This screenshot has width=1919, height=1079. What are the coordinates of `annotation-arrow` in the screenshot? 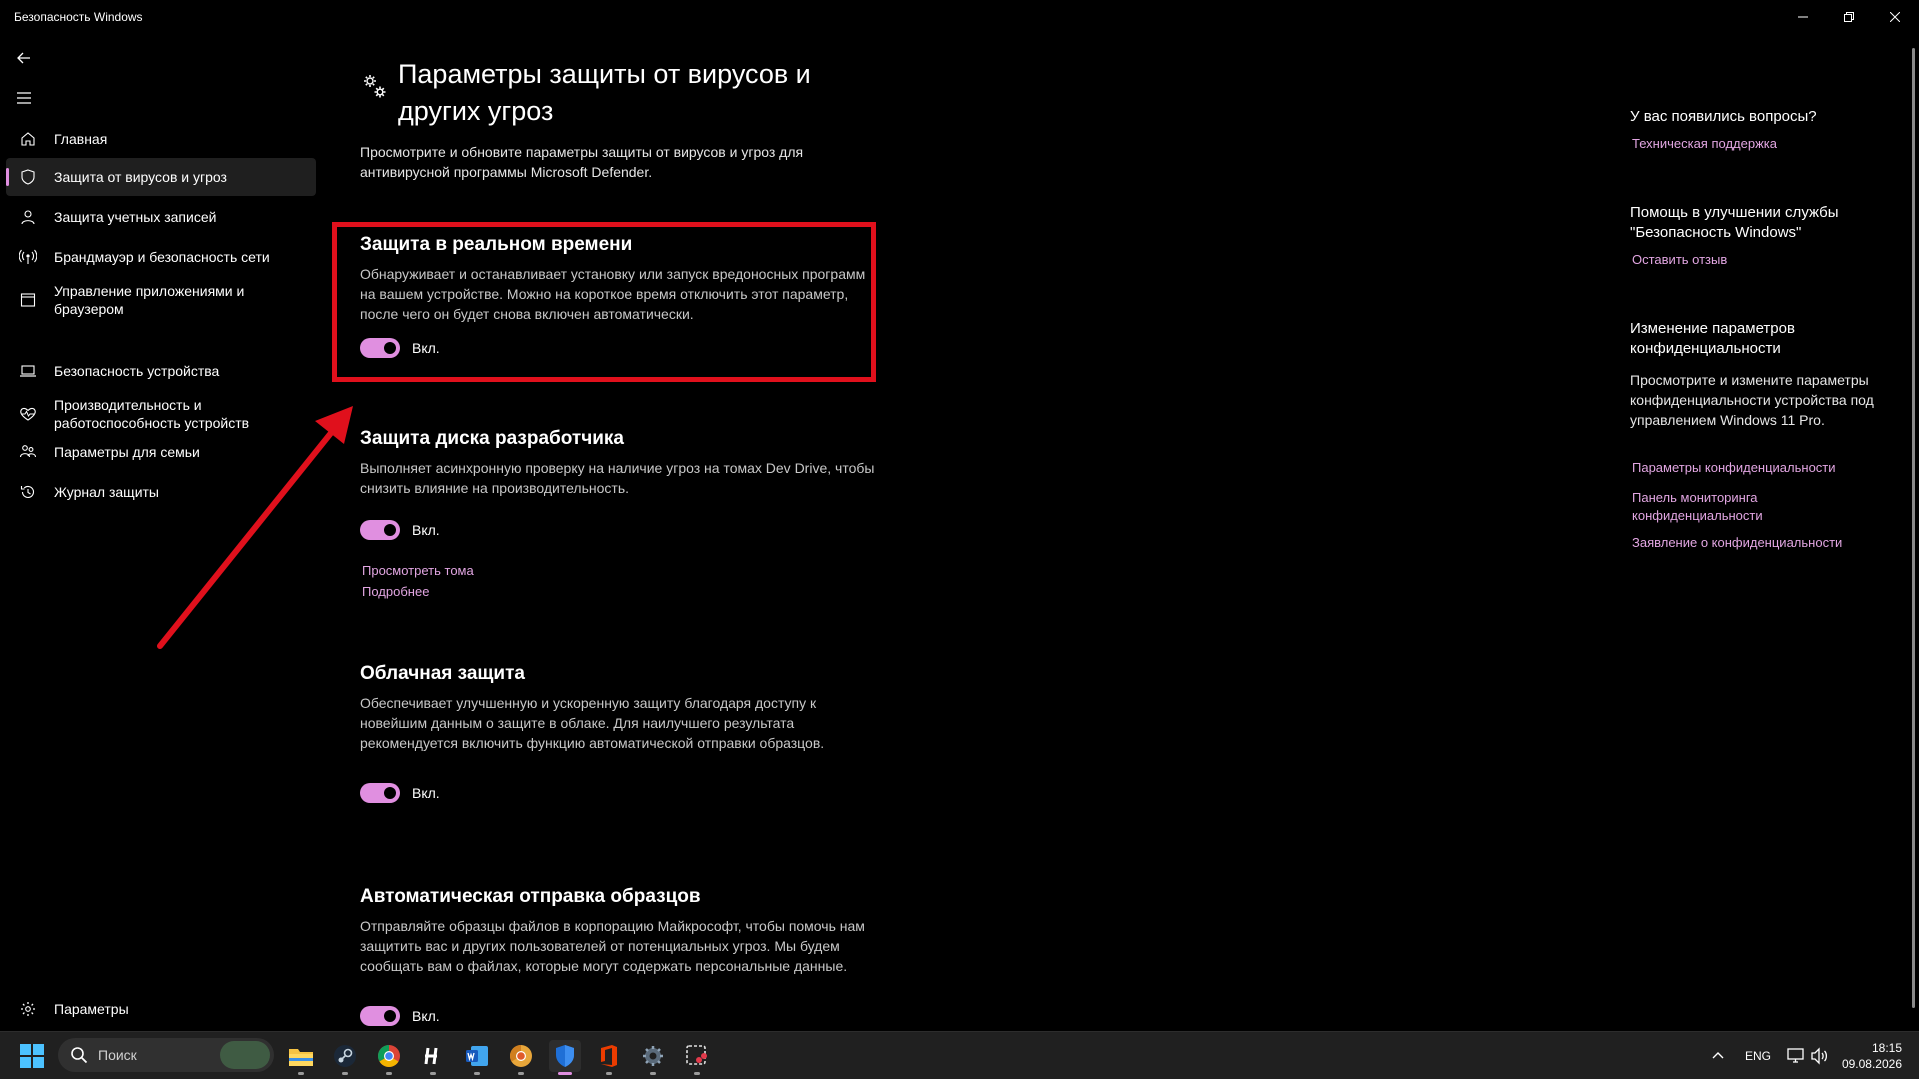 It's located at (255, 527).